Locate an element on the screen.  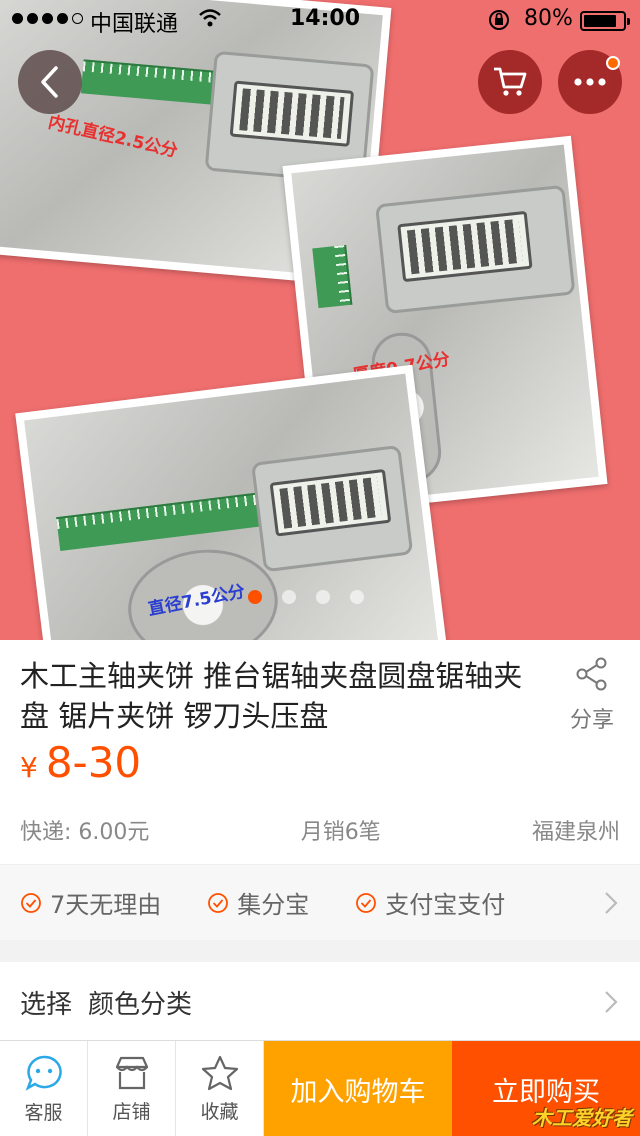
battery-percentage: 80% is located at coordinates (548, 18).